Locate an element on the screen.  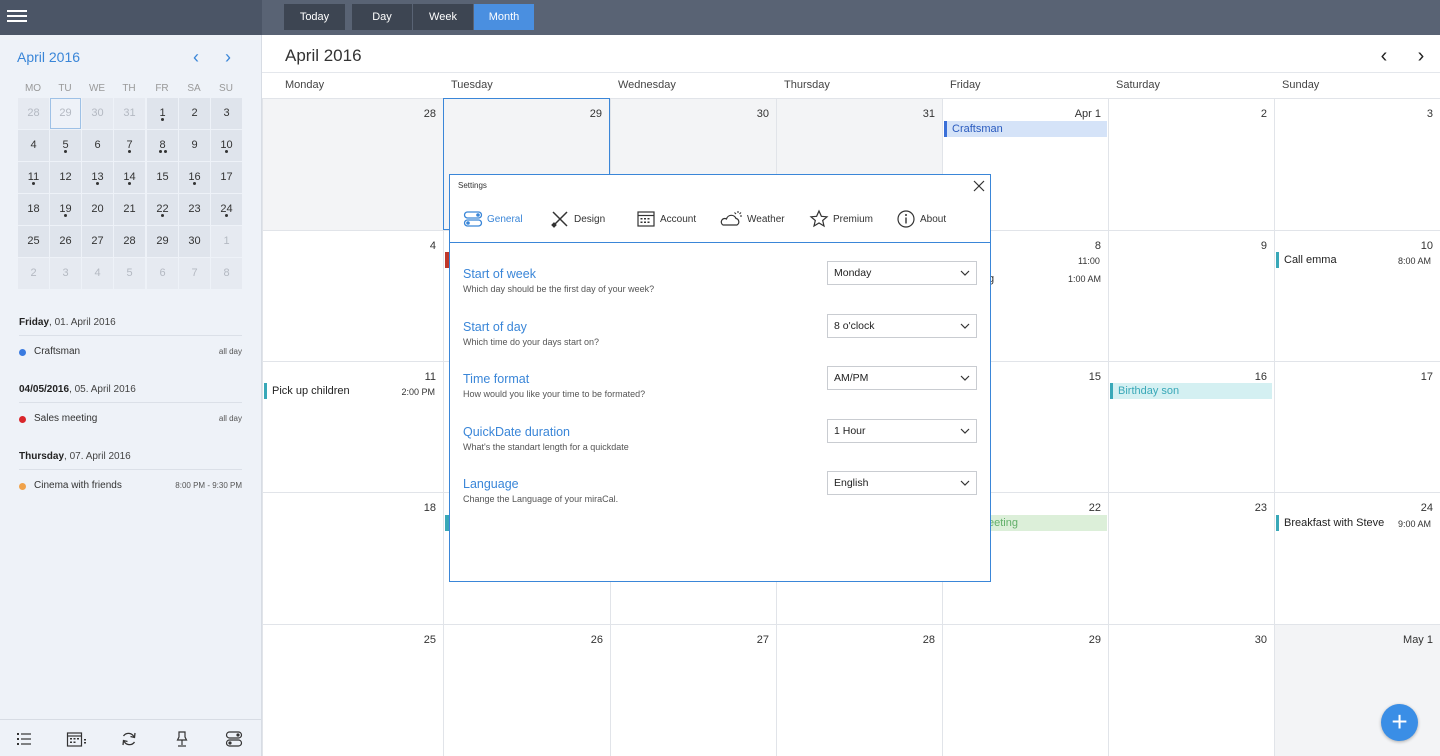
day-cell: 17 is located at coordinates (1357, 426).